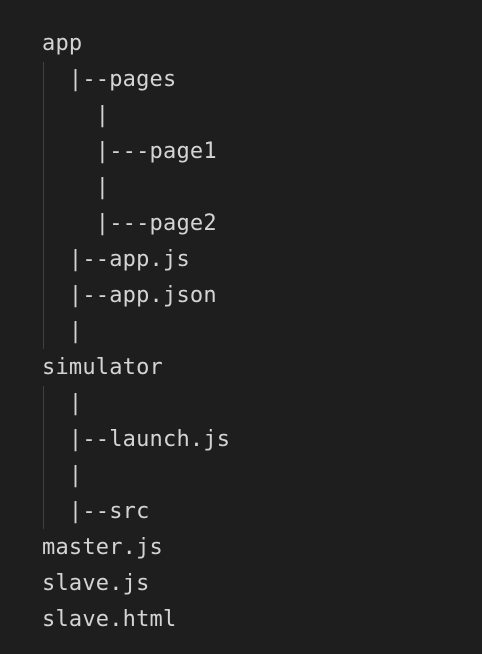 The width and height of the screenshot is (482, 654). Describe the element at coordinates (129, 151) in the screenshot. I see `code-line: |---page1` at that location.